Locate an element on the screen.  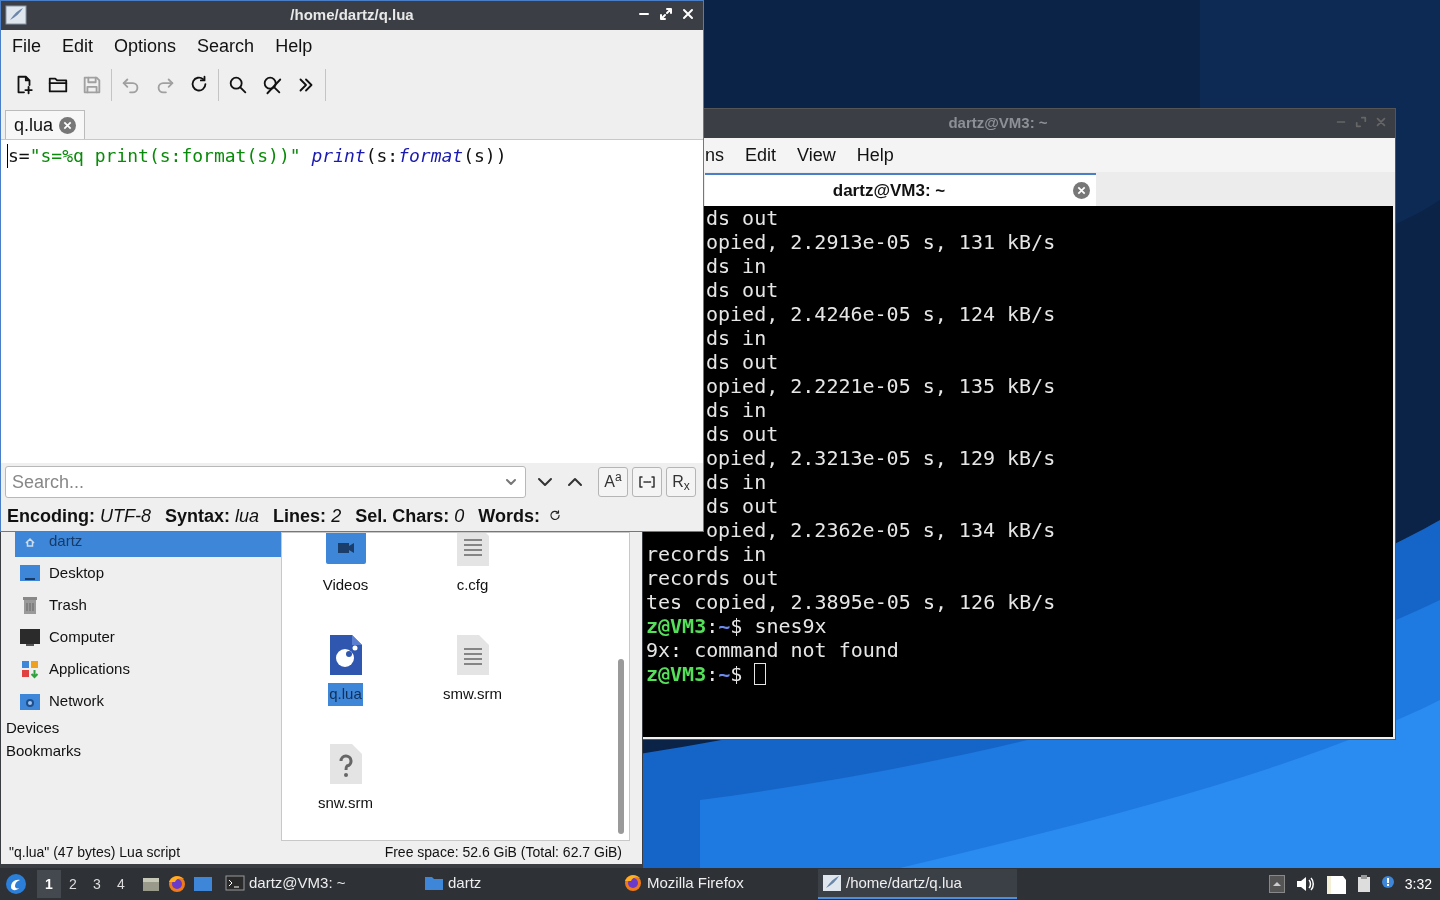
menu-item: Search is located at coordinates (226, 46).